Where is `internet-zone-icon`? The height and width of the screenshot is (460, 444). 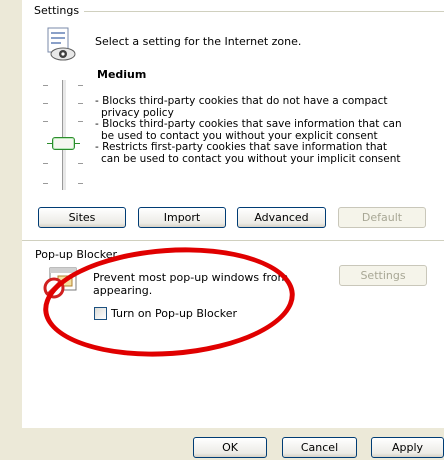
internet-zone-icon is located at coordinates (62, 44).